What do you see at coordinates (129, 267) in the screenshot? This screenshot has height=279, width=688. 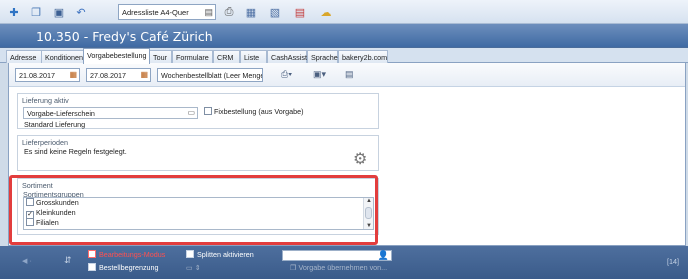 I see `order-limit-label: Bestellbegrenzung` at bounding box center [129, 267].